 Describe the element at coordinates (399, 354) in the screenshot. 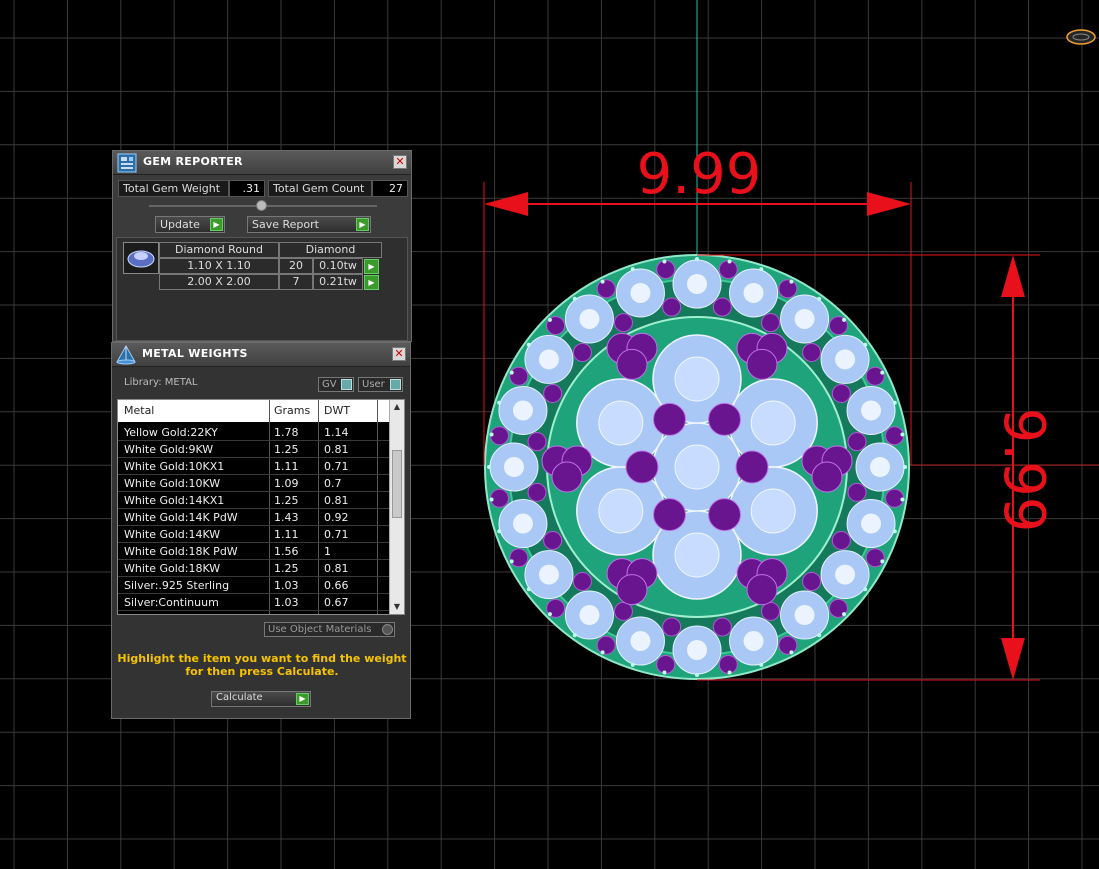

I see `metal-weights-close-button: ✕` at that location.